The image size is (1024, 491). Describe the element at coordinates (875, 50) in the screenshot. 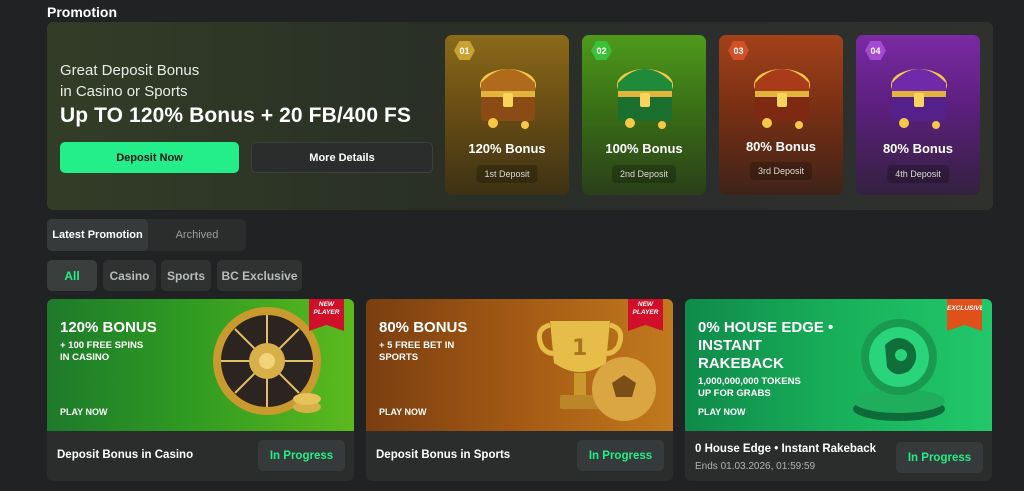

I see `deposit-number-badge: 04` at that location.